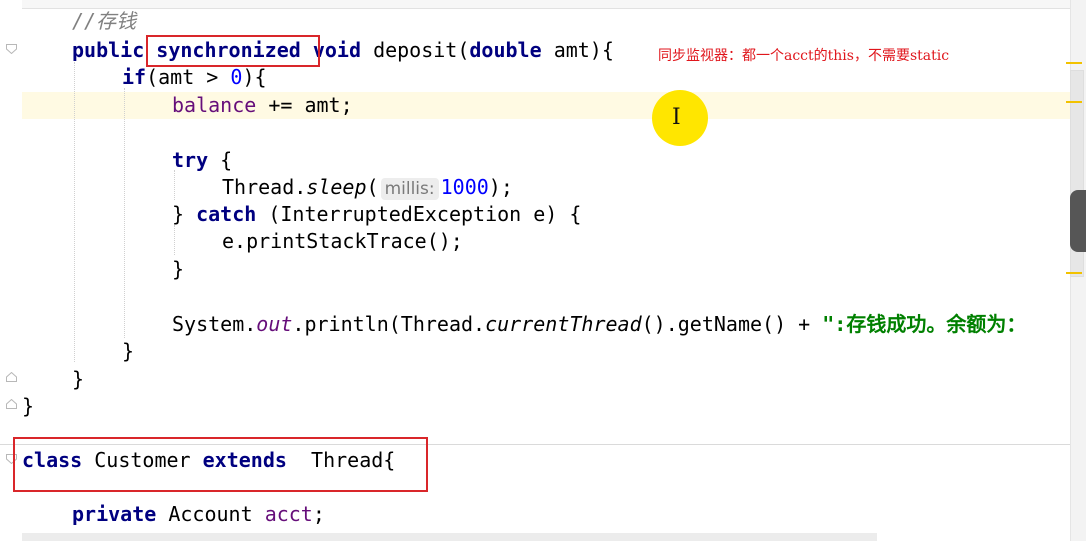  I want to click on code-line-catch-close: }, so click(178, 269).